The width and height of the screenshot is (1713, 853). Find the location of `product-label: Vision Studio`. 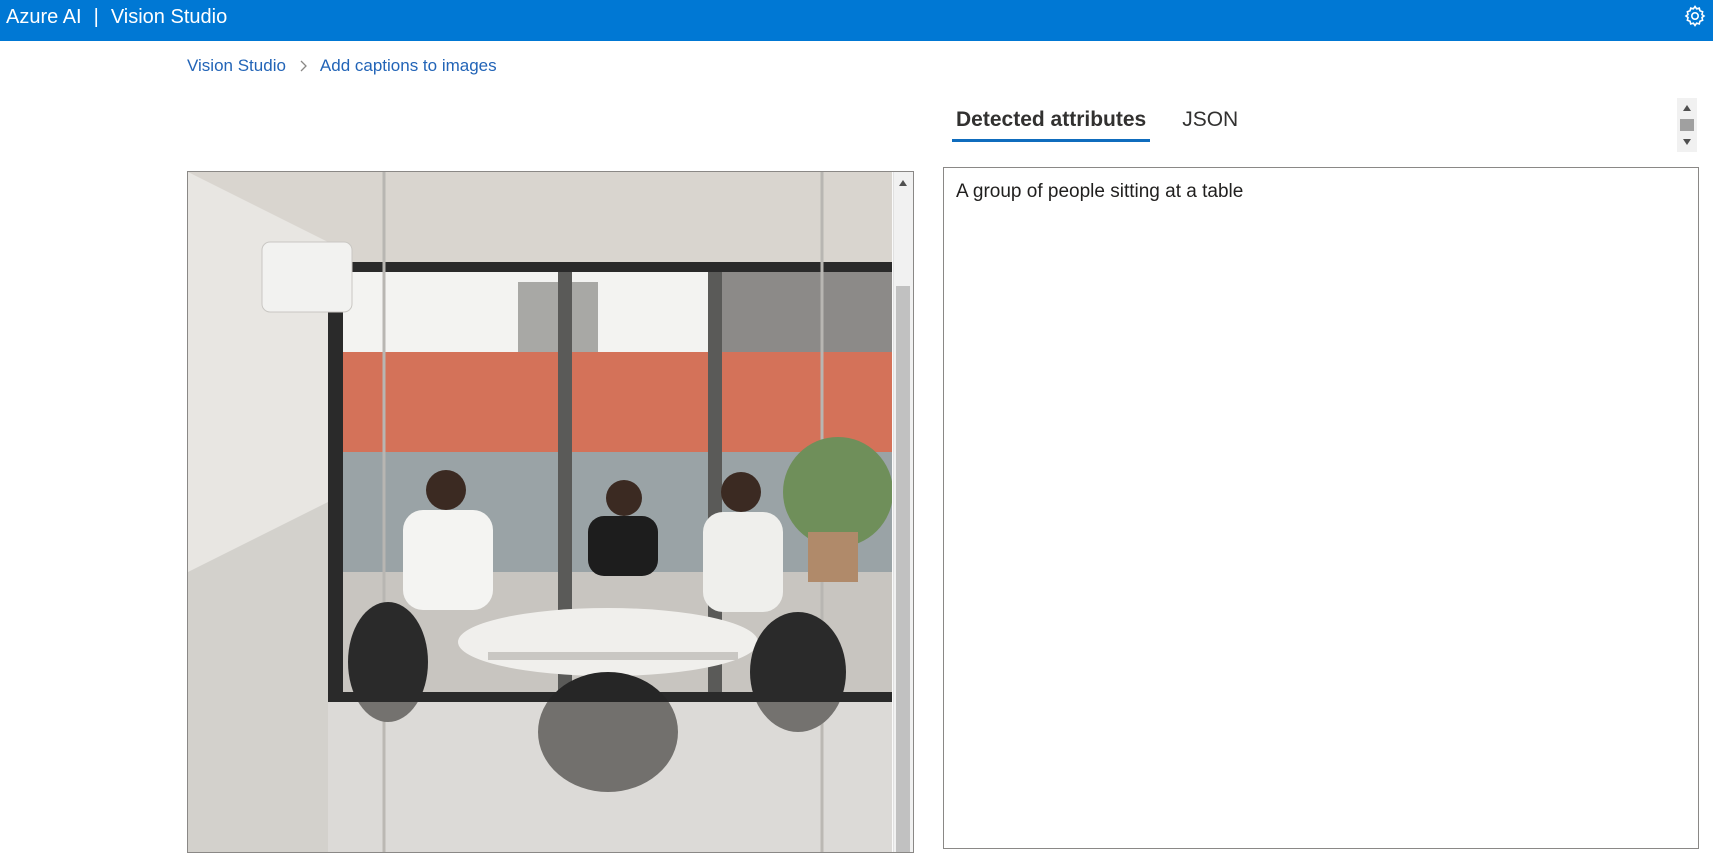

product-label: Vision Studio is located at coordinates (169, 17).